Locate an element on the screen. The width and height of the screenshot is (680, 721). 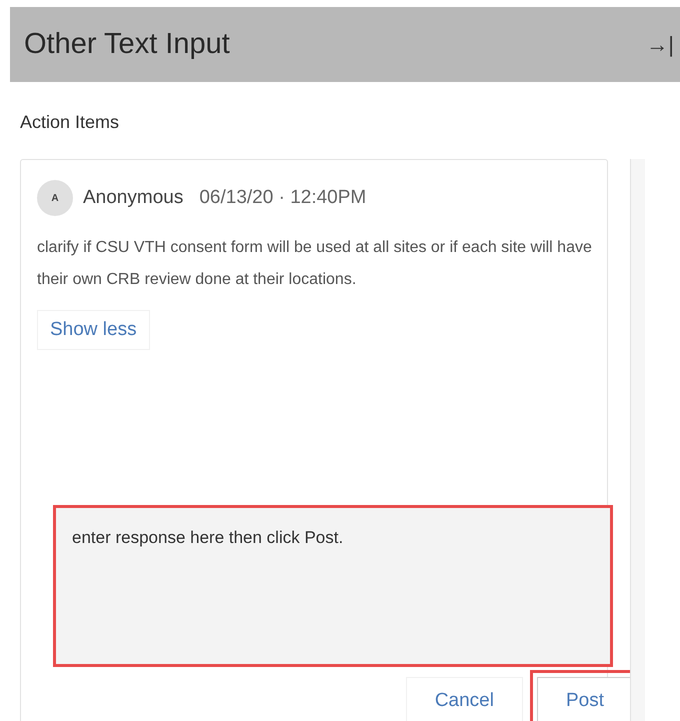
section-title: Action Items is located at coordinates (70, 122).